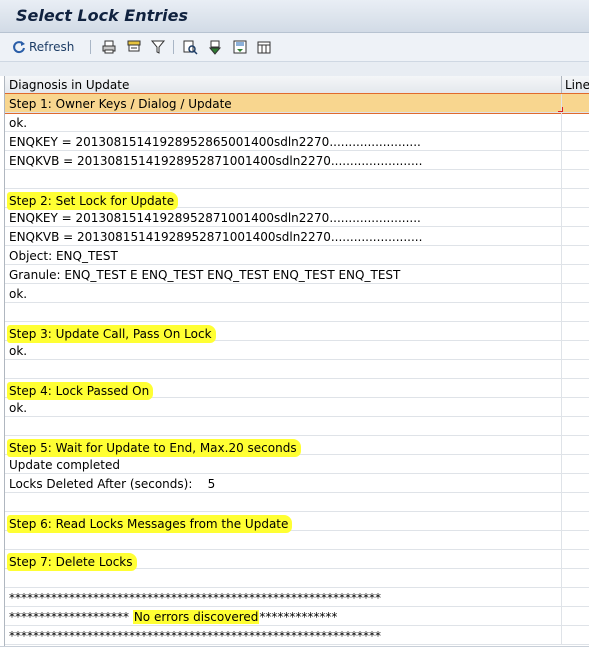 The width and height of the screenshot is (589, 659). What do you see at coordinates (52, 47) in the screenshot?
I see `refresh-label: Refresh` at bounding box center [52, 47].